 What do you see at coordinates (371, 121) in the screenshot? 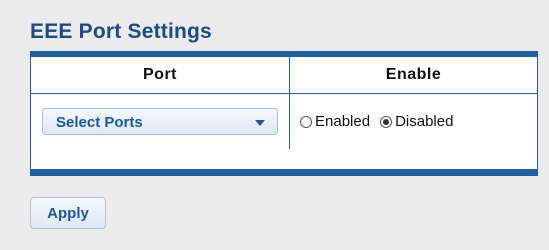
I see `enable-radio-group: Enabled Disabled` at bounding box center [371, 121].